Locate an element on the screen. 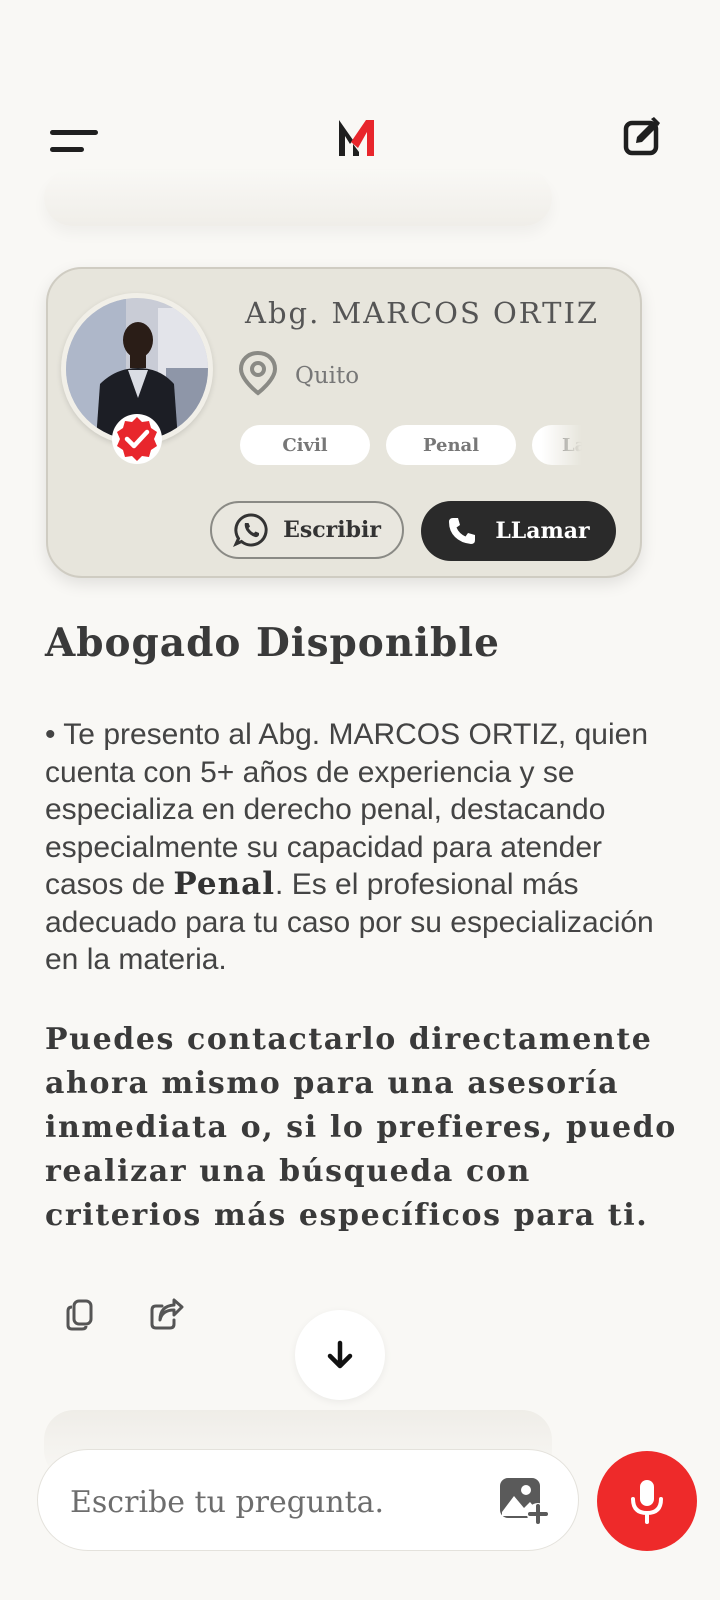  arrow-down-icon is located at coordinates (340, 1354).